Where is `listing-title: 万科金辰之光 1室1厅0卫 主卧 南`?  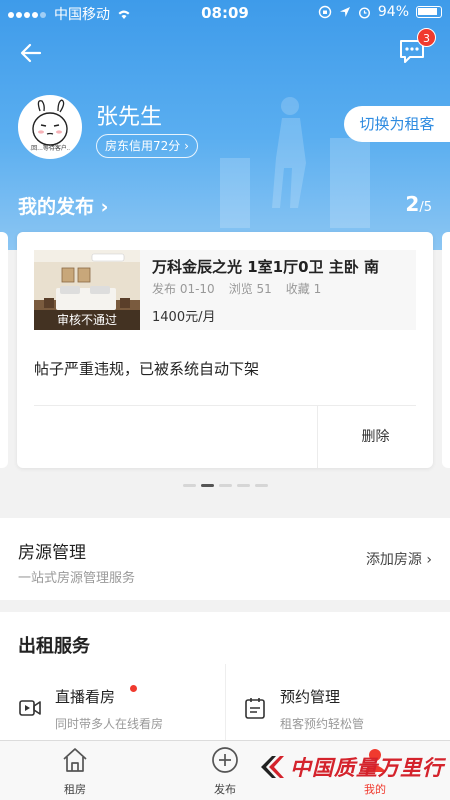
listing-title: 万科金辰之光 1室1厅0卫 主卧 南 is located at coordinates (265, 267).